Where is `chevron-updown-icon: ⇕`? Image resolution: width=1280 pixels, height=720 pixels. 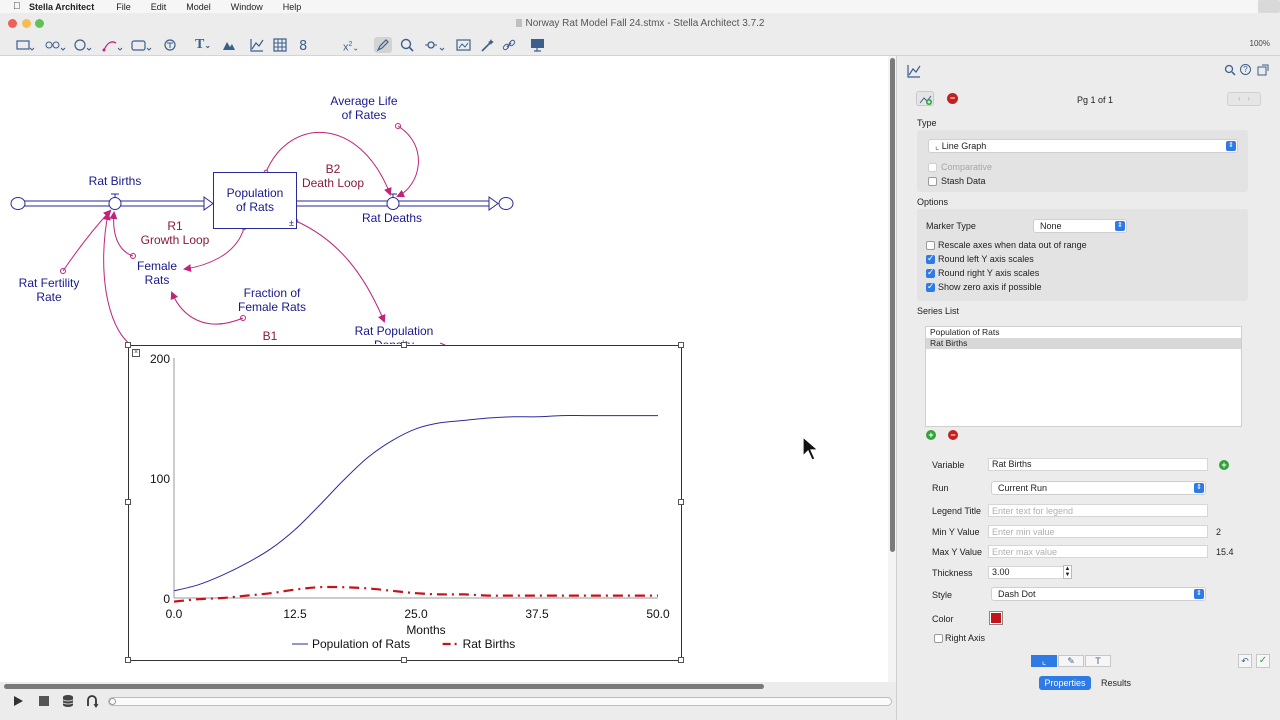 chevron-updown-icon: ⇕ is located at coordinates (1231, 146).